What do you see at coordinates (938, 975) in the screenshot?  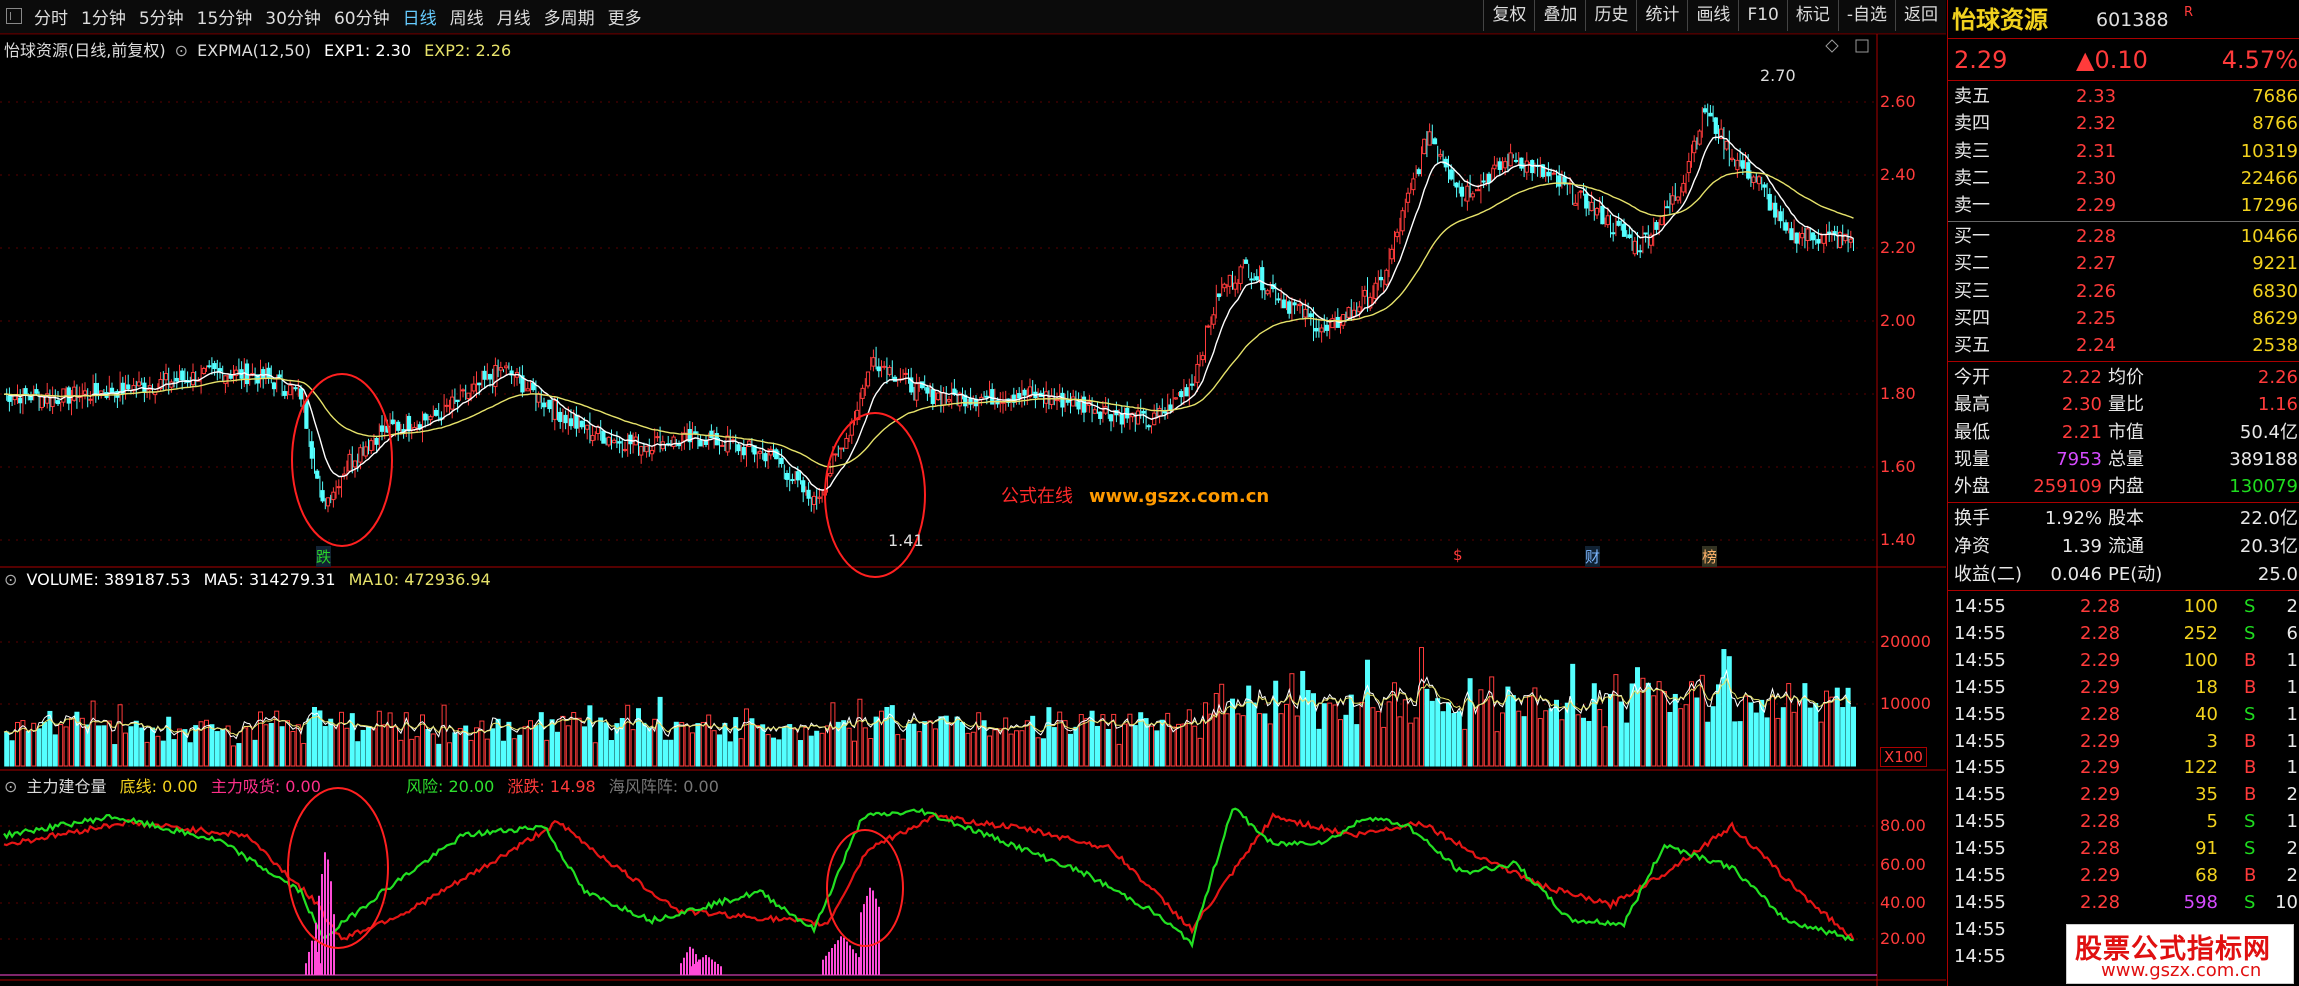 I see `baseline-bar` at bounding box center [938, 975].